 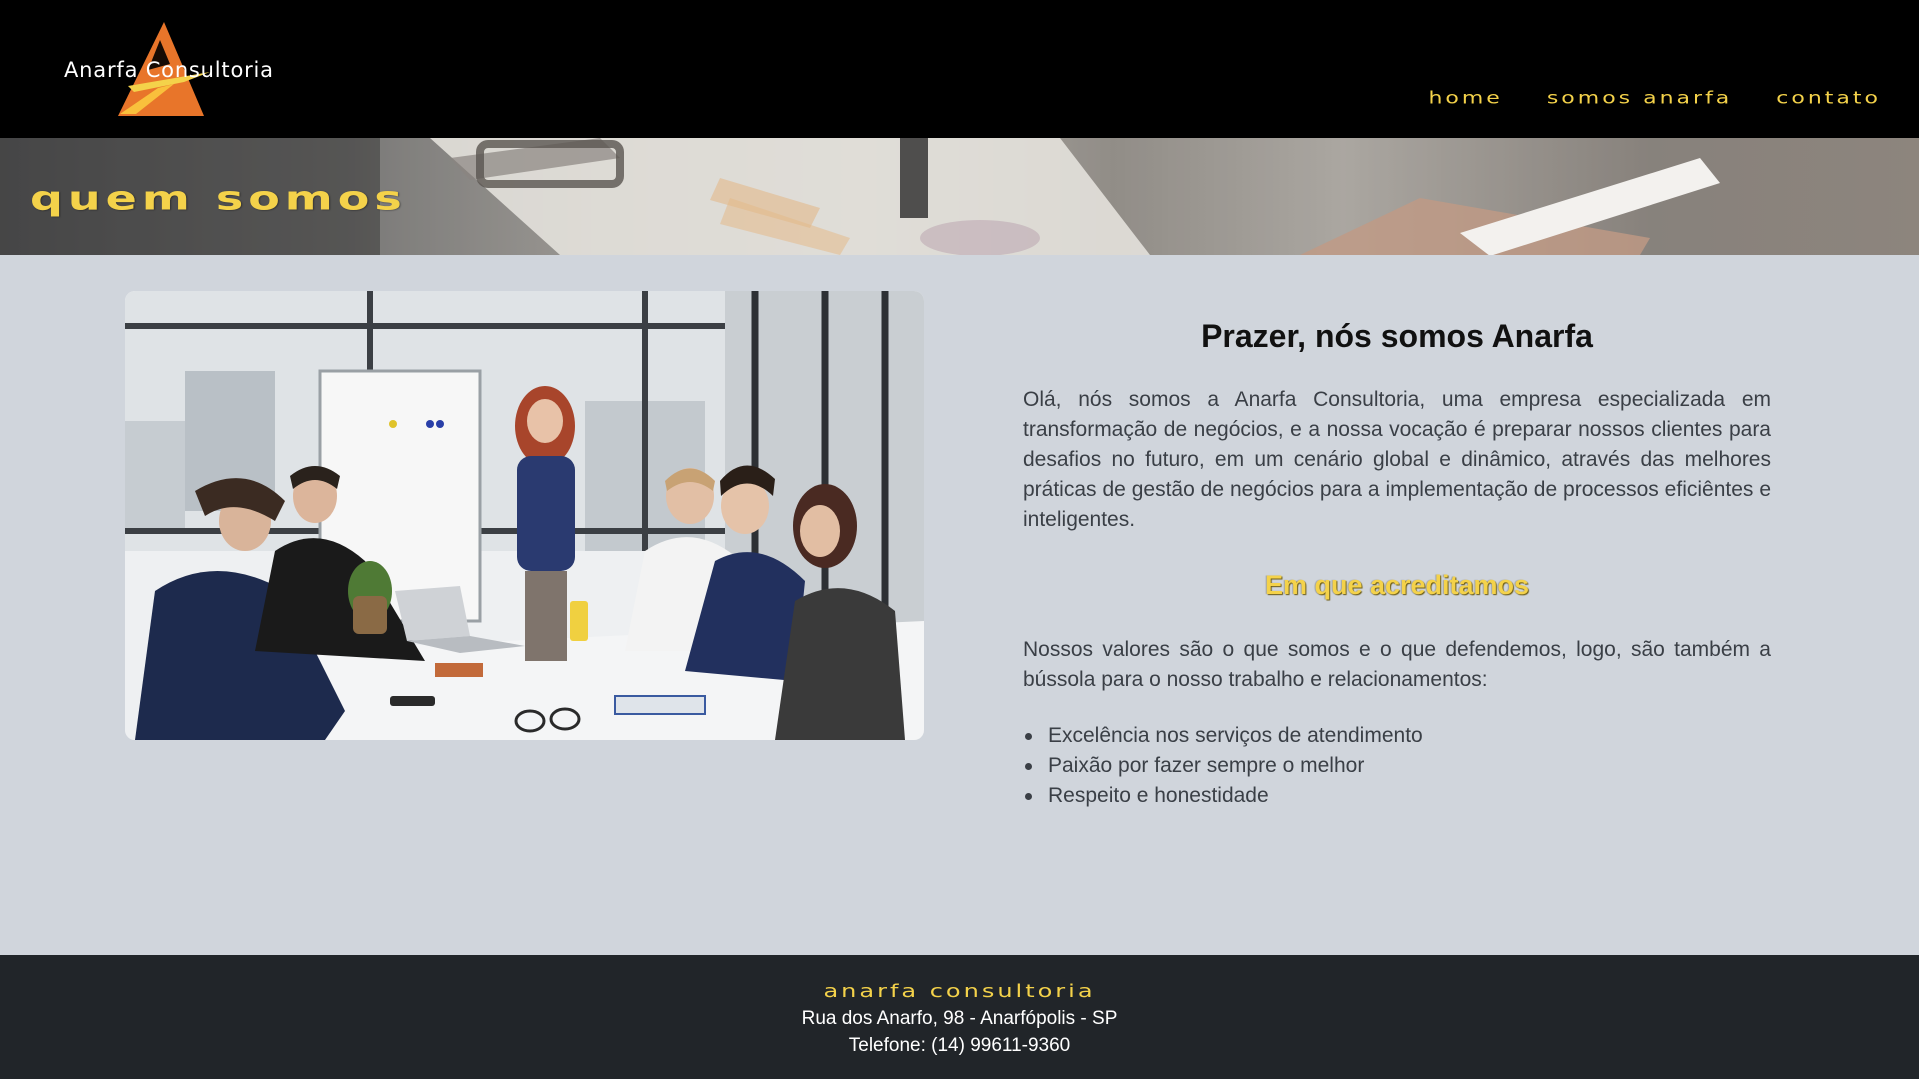 I want to click on list-item: Paixão por fazer sempre o melhor, so click(x=1397, y=766).